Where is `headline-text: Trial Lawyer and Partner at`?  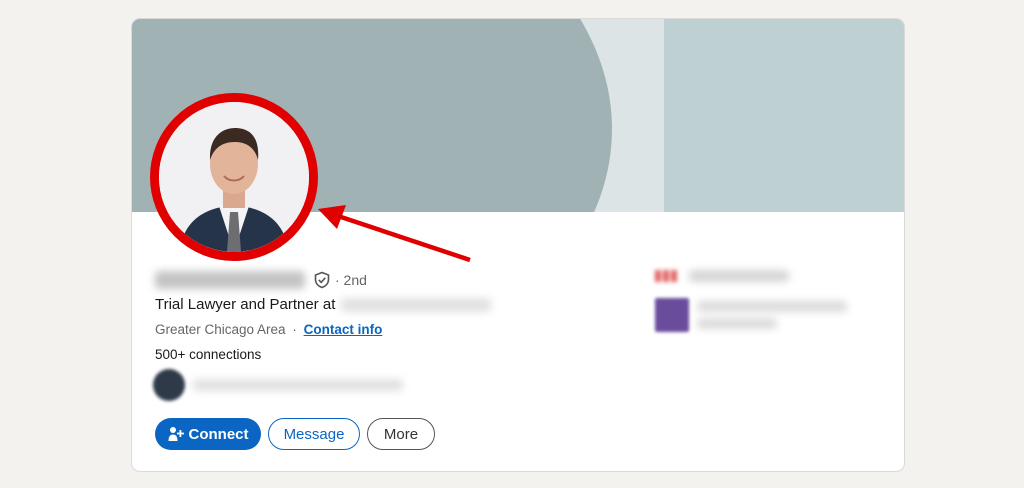 headline-text: Trial Lawyer and Partner at is located at coordinates (245, 304).